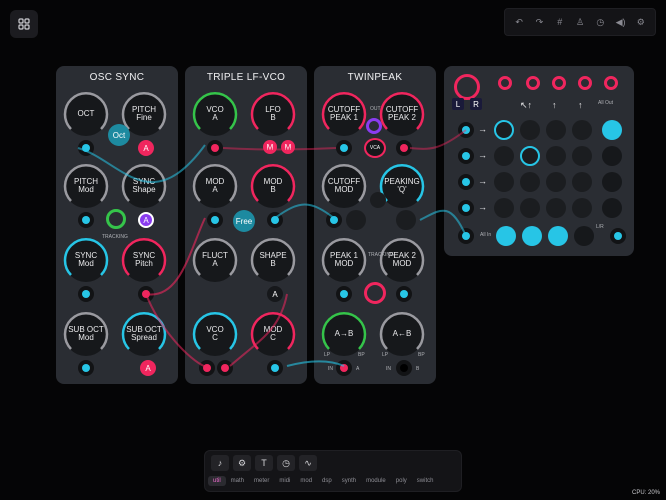 This screenshot has width=666, height=500. What do you see at coordinates (327, 481) in the screenshot?
I see `tab-dsp: dsp` at bounding box center [327, 481].